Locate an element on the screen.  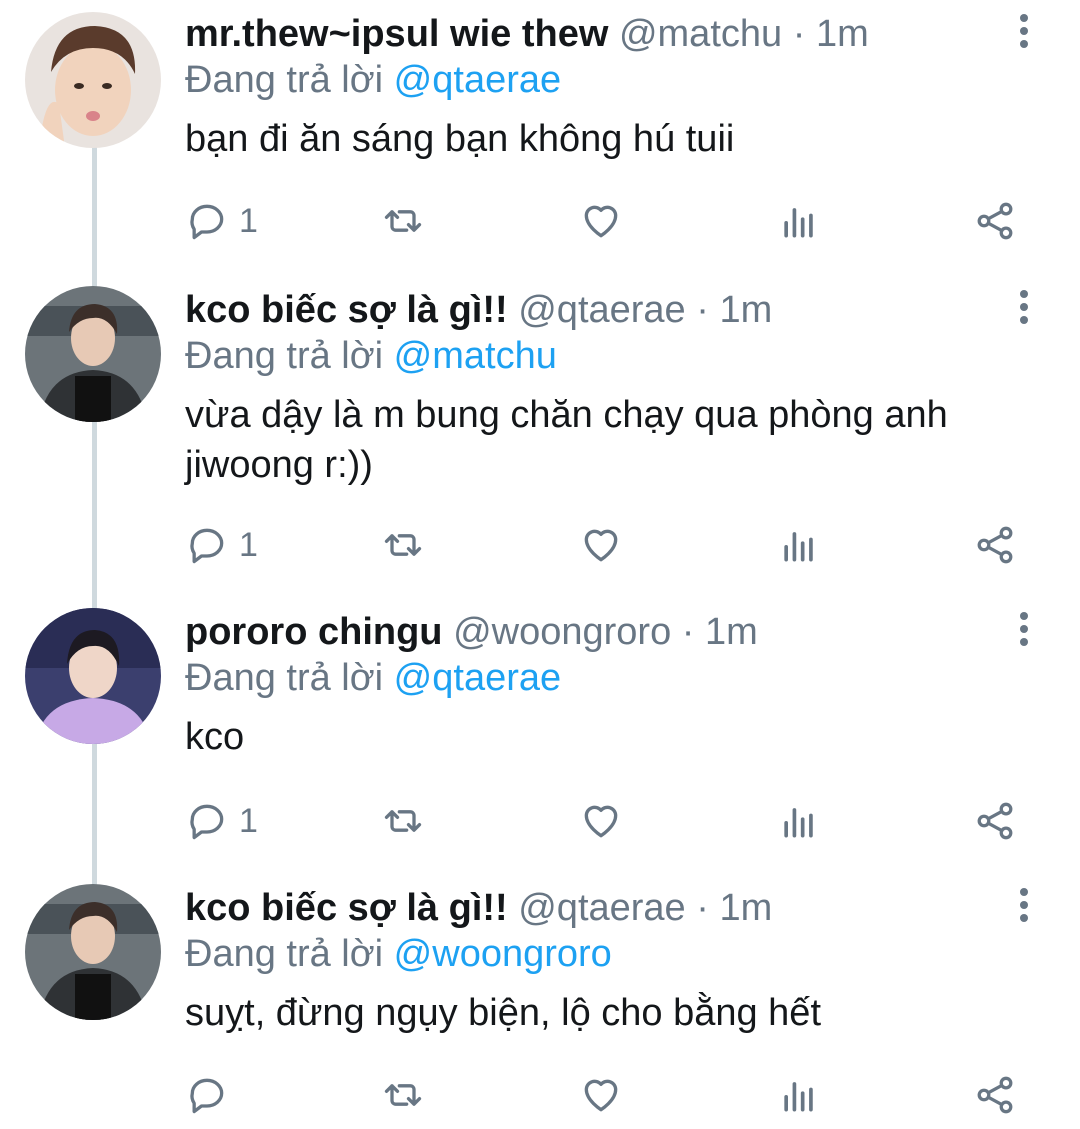
reply-button is located at coordinates (212, 1095).